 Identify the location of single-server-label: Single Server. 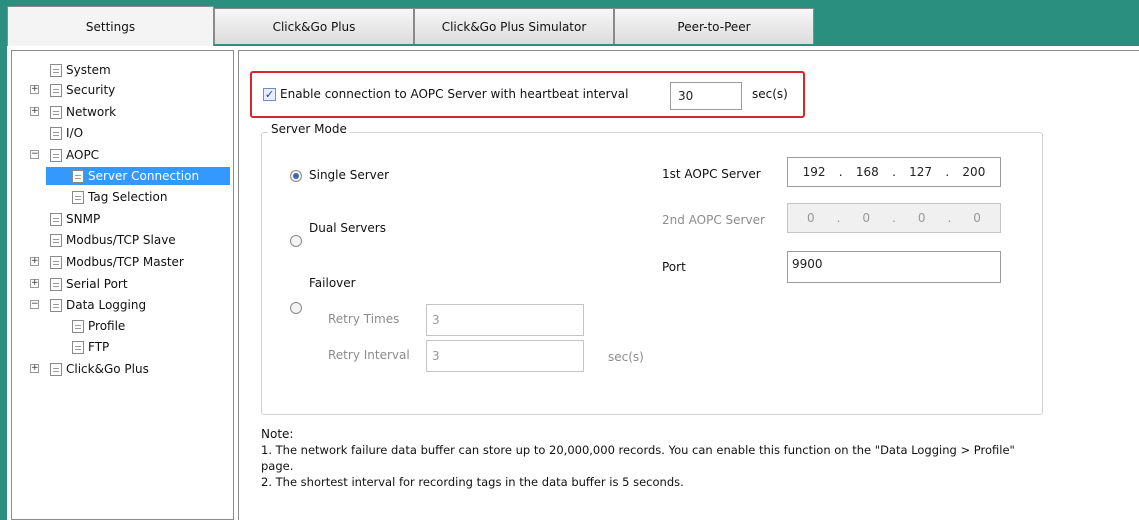
(349, 175).